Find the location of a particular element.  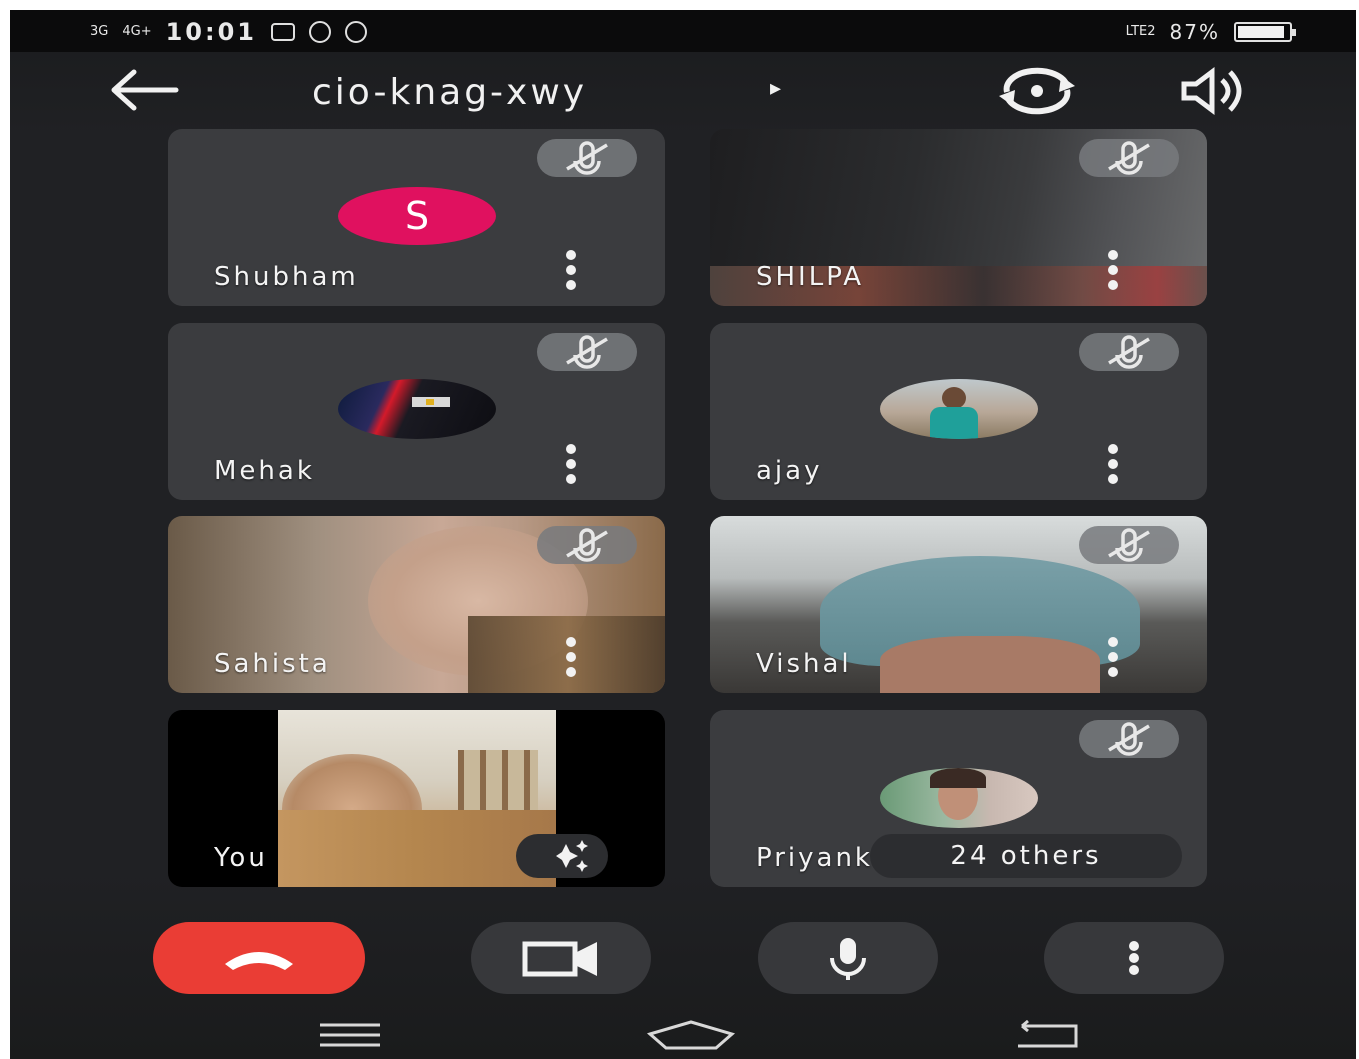

whatsapp-icon is located at coordinates (320, 32).